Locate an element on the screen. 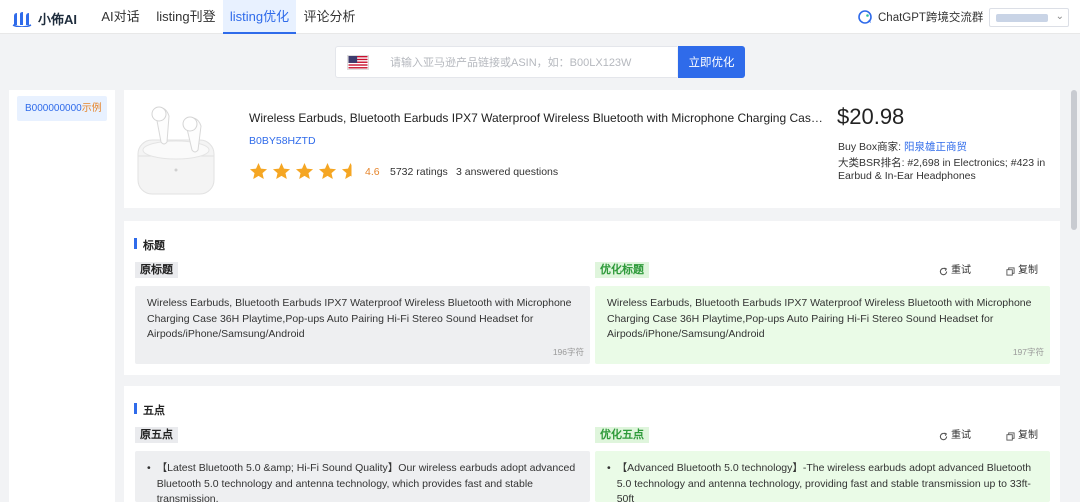  community-label: ChatGPT跨境交流群 is located at coordinates (931, 18).